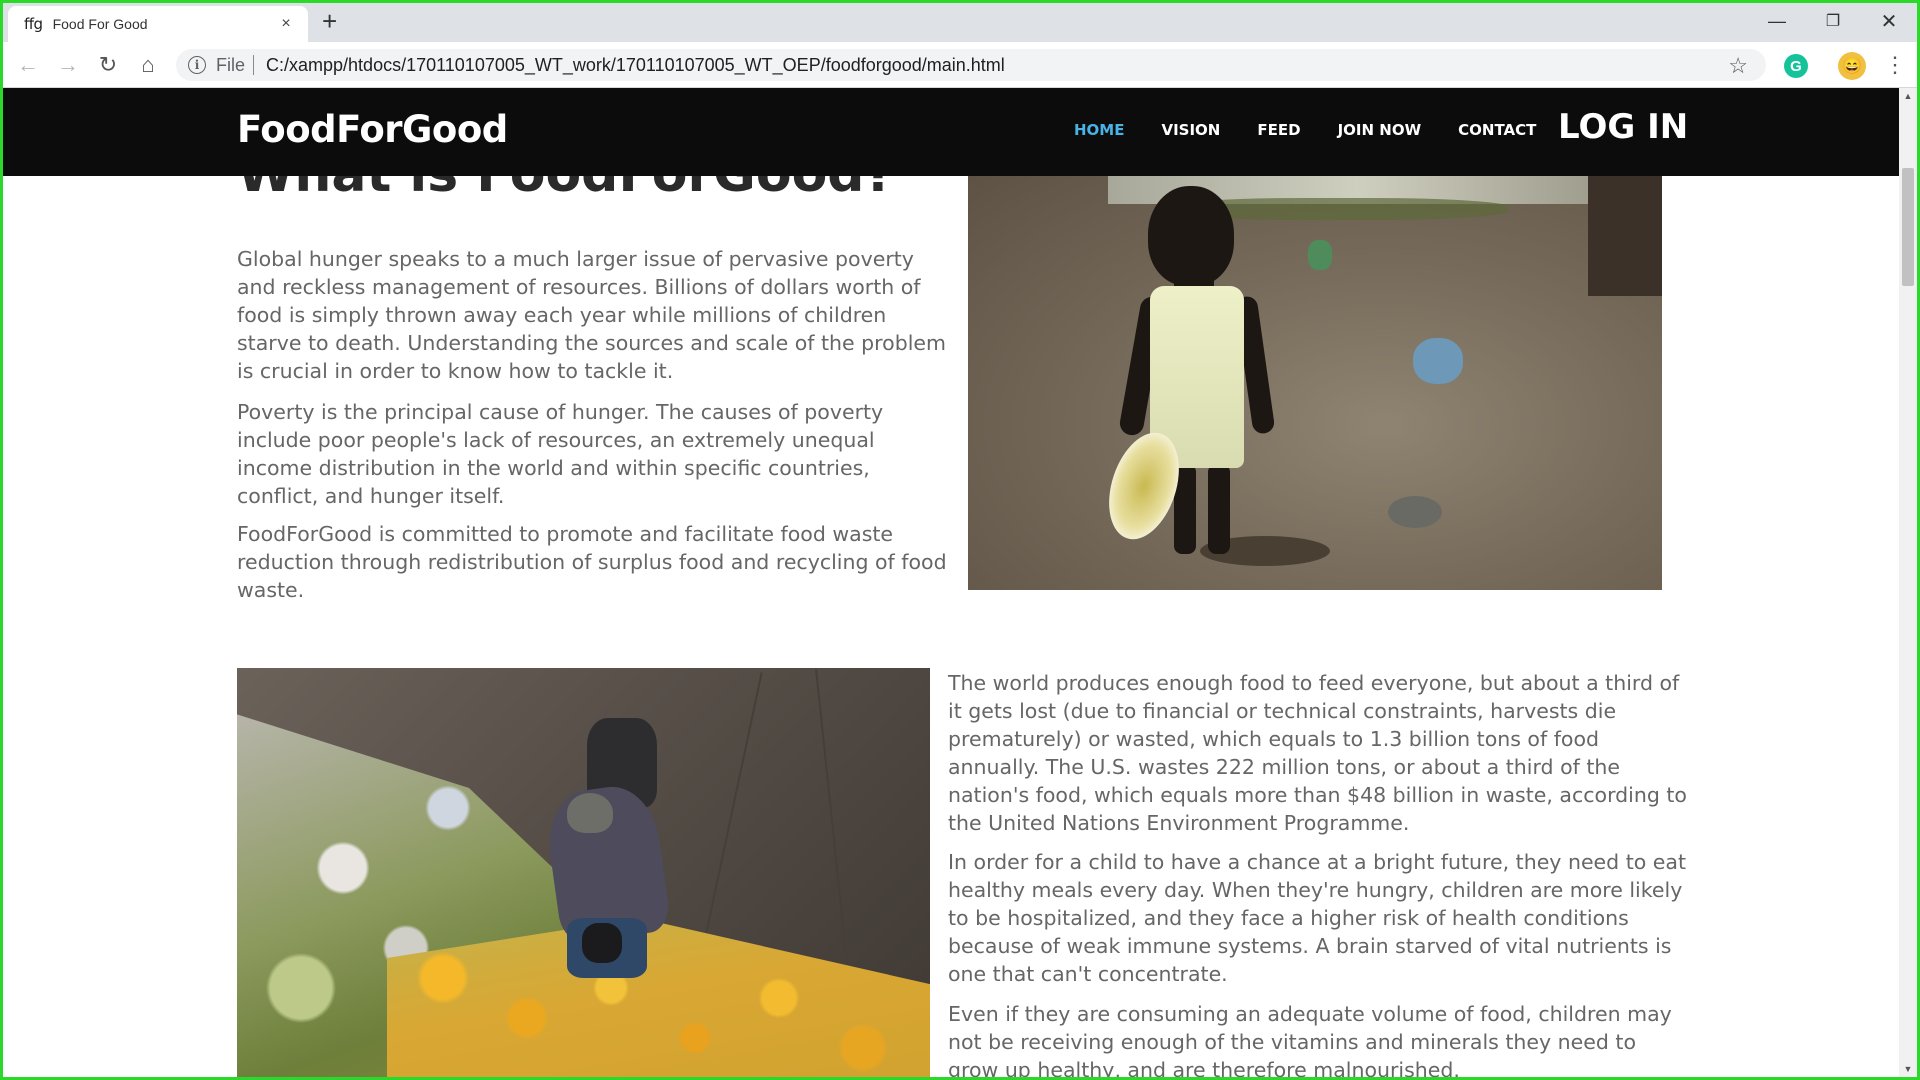 The width and height of the screenshot is (1920, 1080). I want to click on grammarly-extension-icon: G, so click(1796, 66).